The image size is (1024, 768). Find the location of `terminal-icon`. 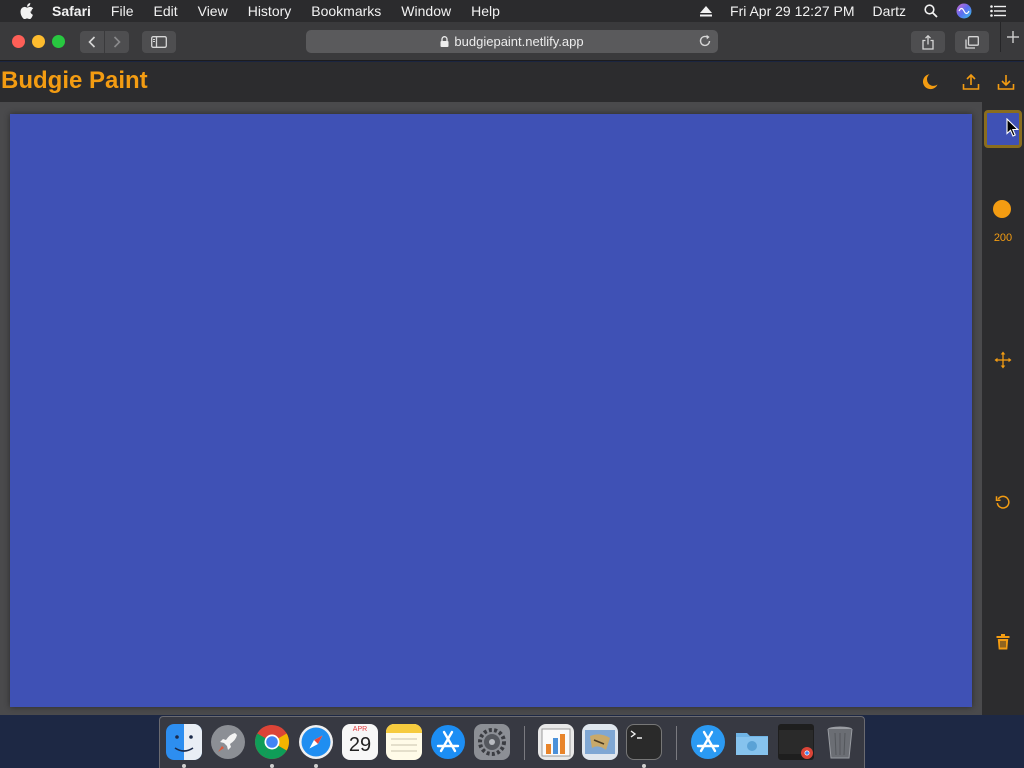

terminal-icon is located at coordinates (644, 742).